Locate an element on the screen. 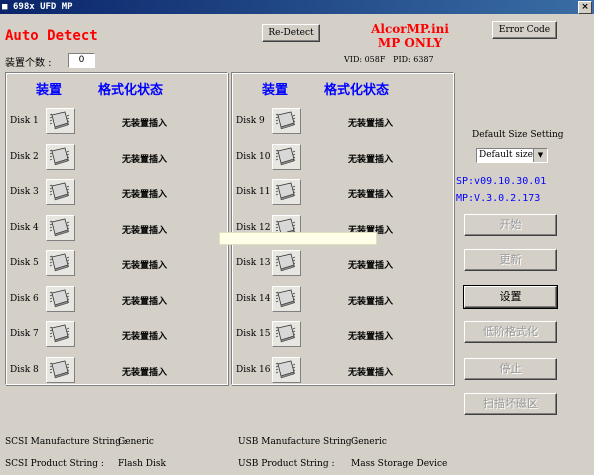 This screenshot has width=594, height=475. disk-label: Disk 13 is located at coordinates (253, 263).